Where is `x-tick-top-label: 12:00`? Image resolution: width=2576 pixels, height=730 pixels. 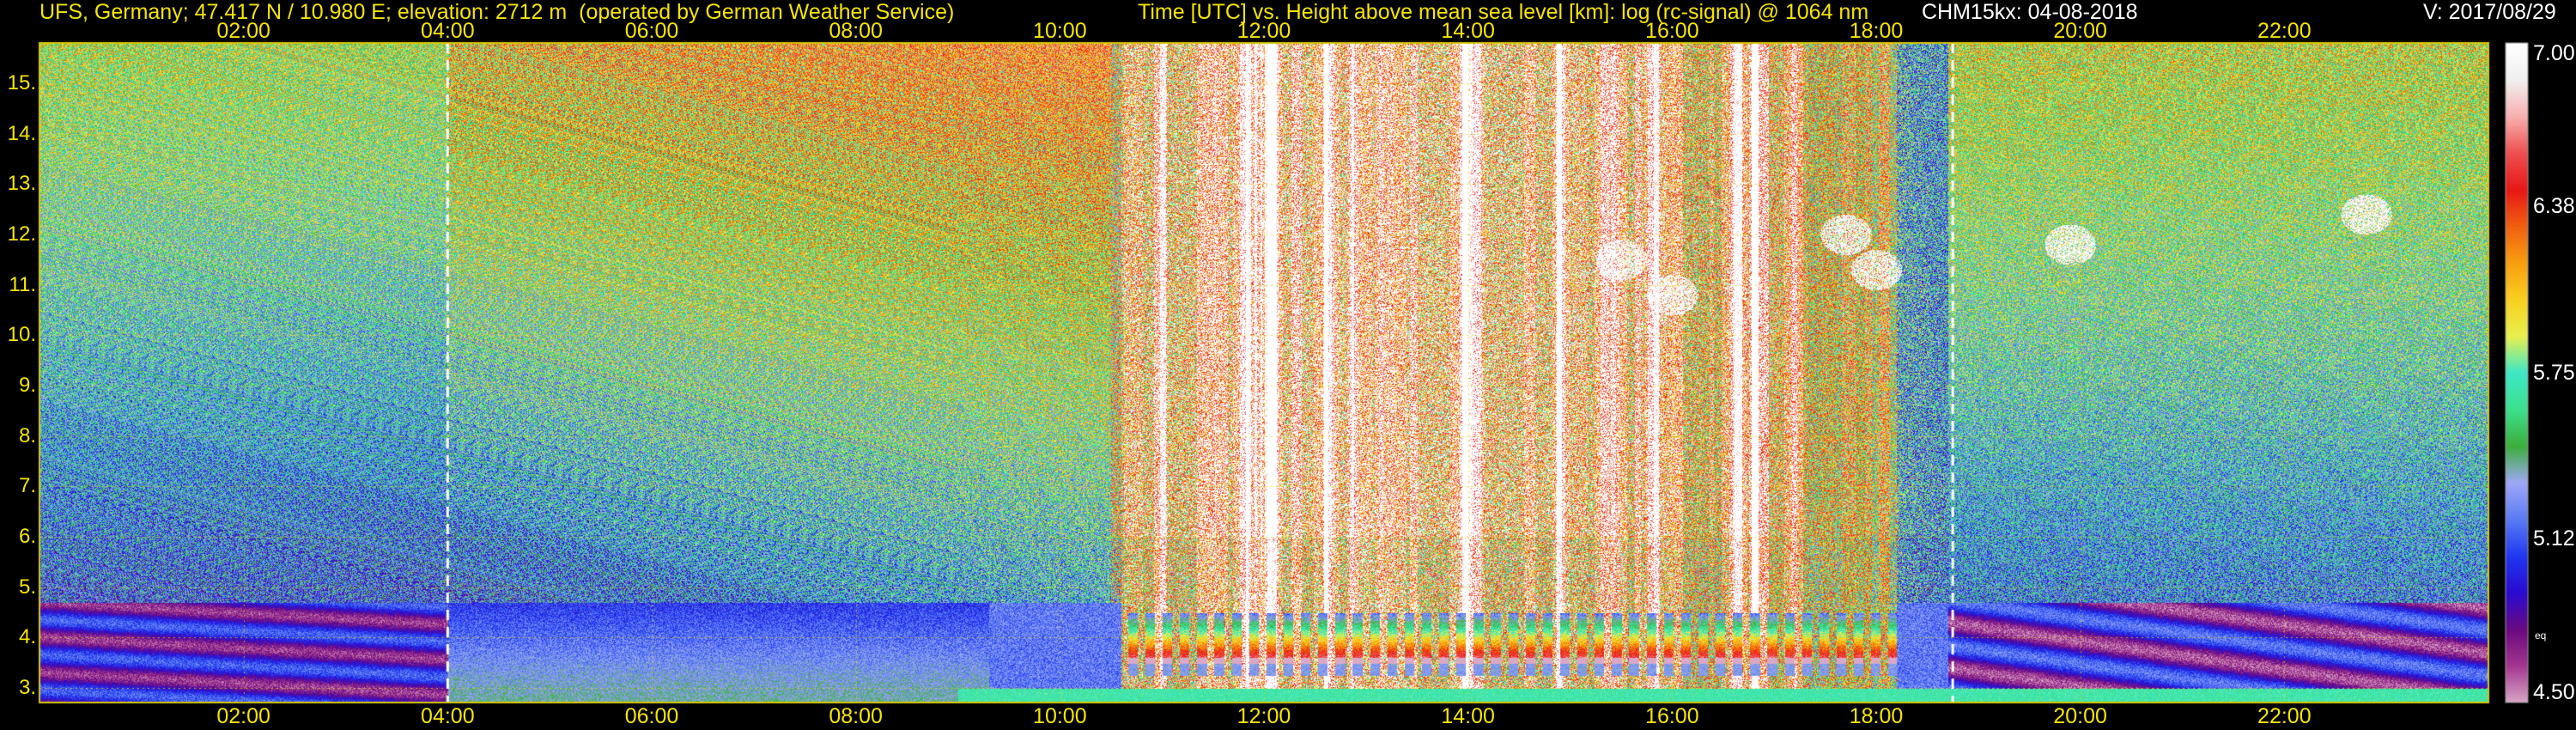 x-tick-top-label: 12:00 is located at coordinates (1263, 30).